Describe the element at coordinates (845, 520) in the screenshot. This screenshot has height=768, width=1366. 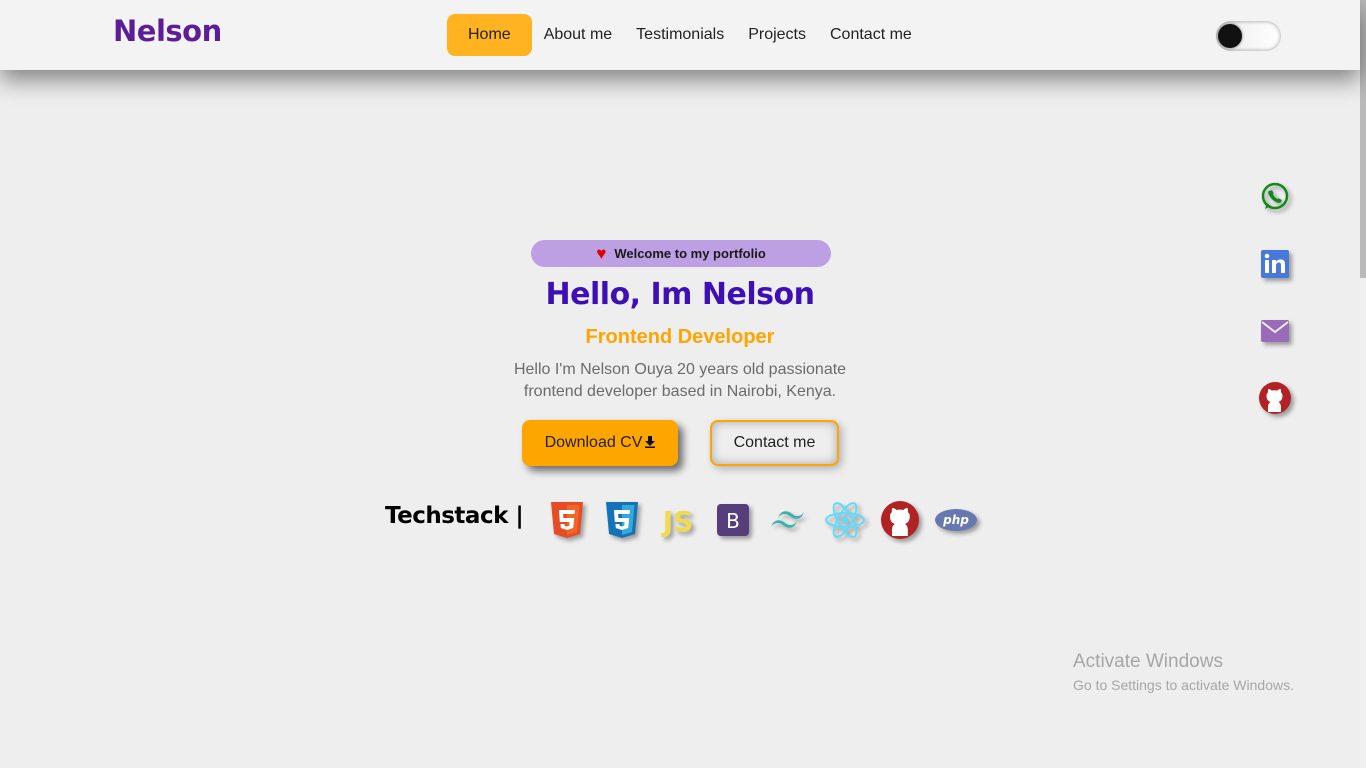
I see `react-icon` at that location.